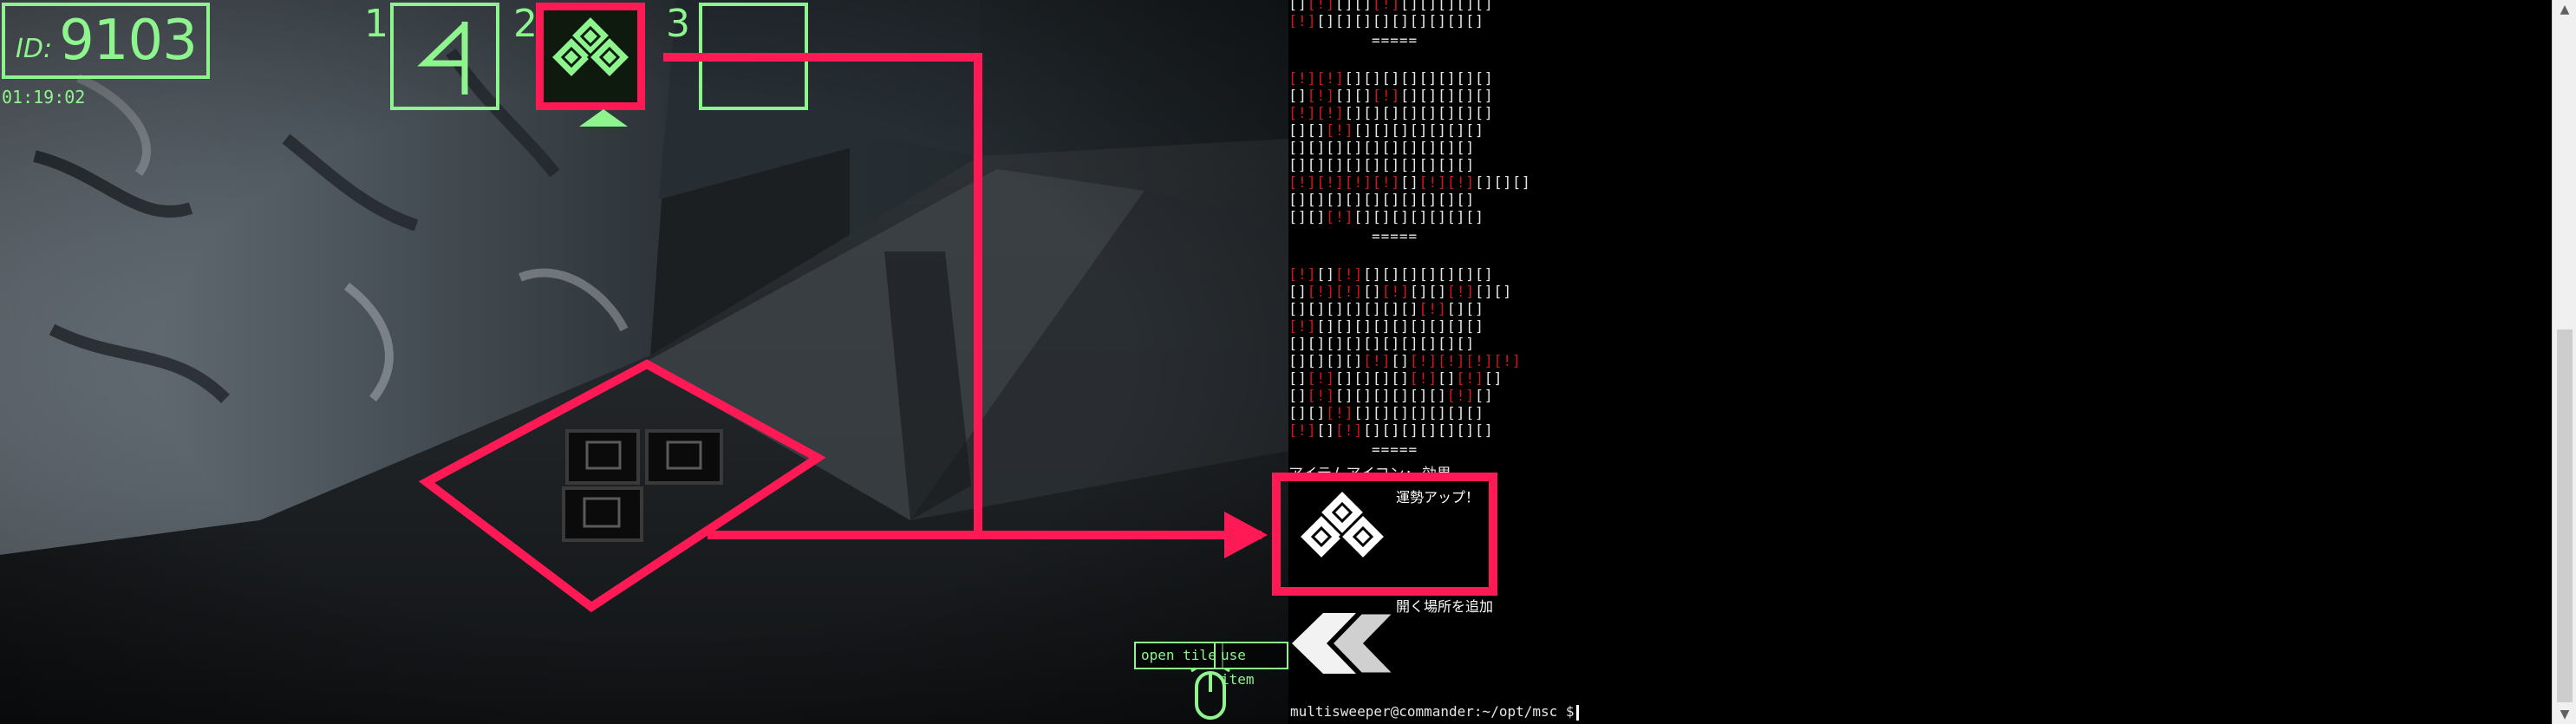 This screenshot has width=2576, height=724. I want to click on terminal-scrollbar: ▲ ▼, so click(2564, 362).